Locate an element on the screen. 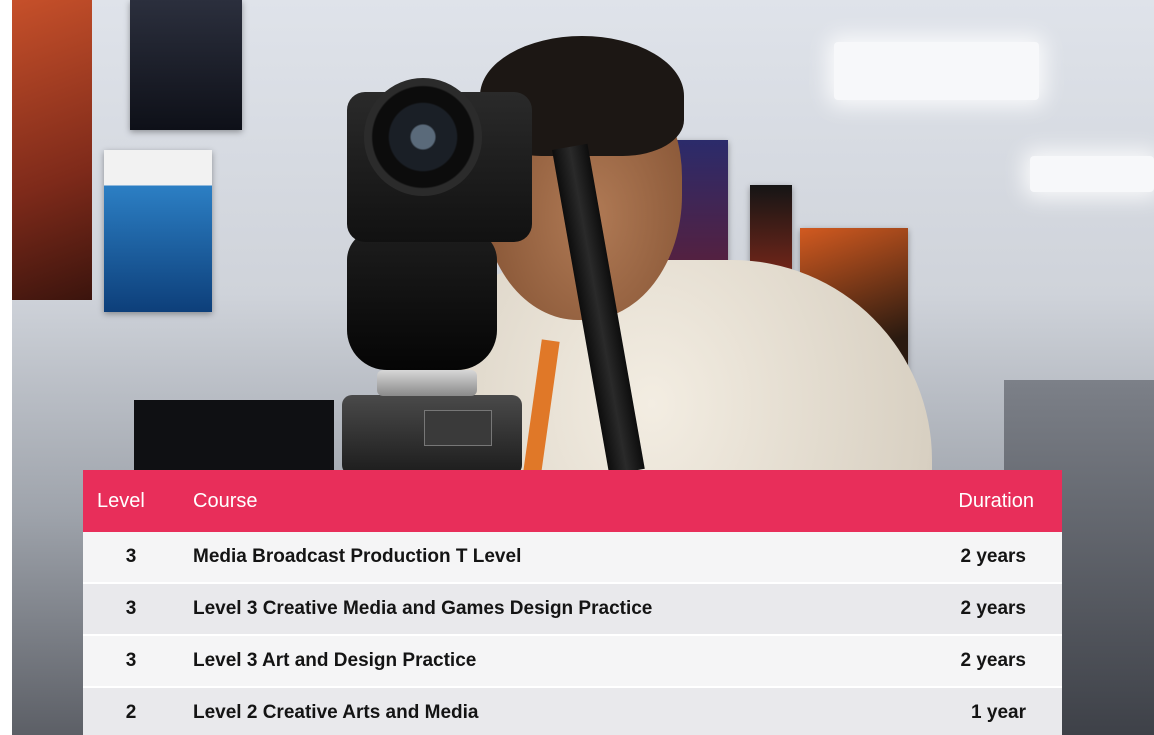 The height and width of the screenshot is (735, 1154). row-course: Level 2 Creative Arts and Media is located at coordinates (548, 711).